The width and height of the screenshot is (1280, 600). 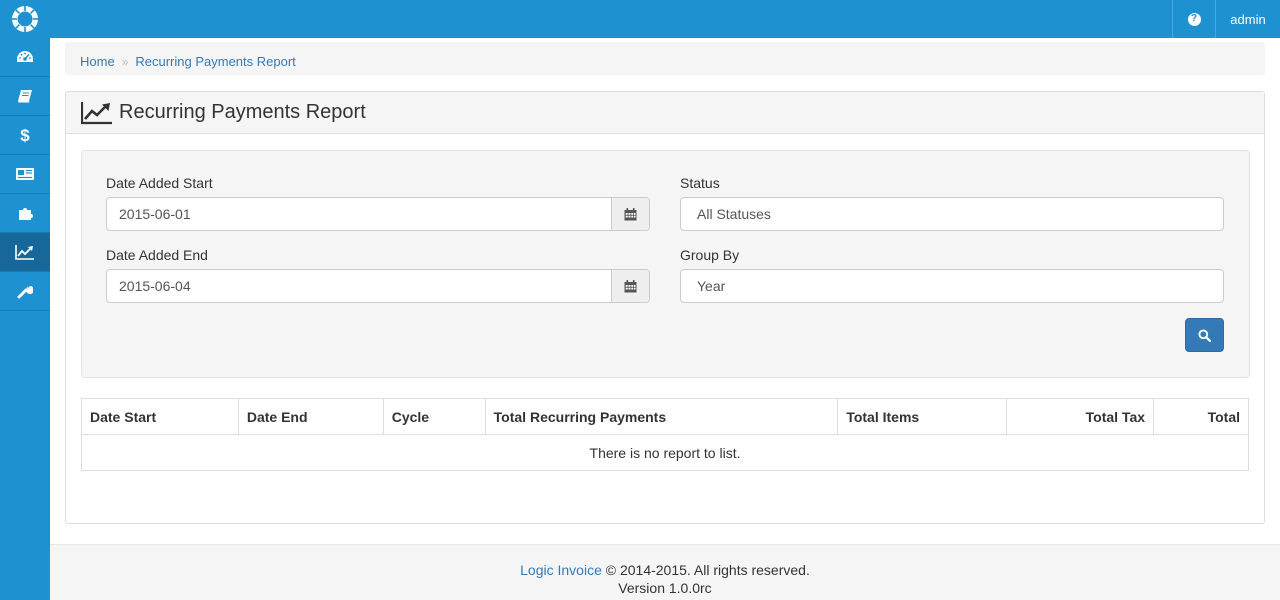 I want to click on book-icon, so click(x=25, y=96).